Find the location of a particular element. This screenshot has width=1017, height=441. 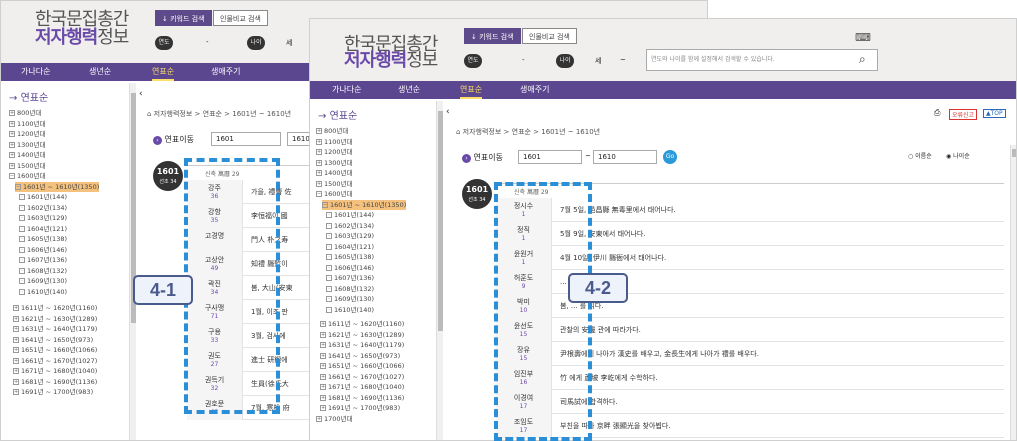

callout-label-right: 4-2 is located at coordinates (598, 288).